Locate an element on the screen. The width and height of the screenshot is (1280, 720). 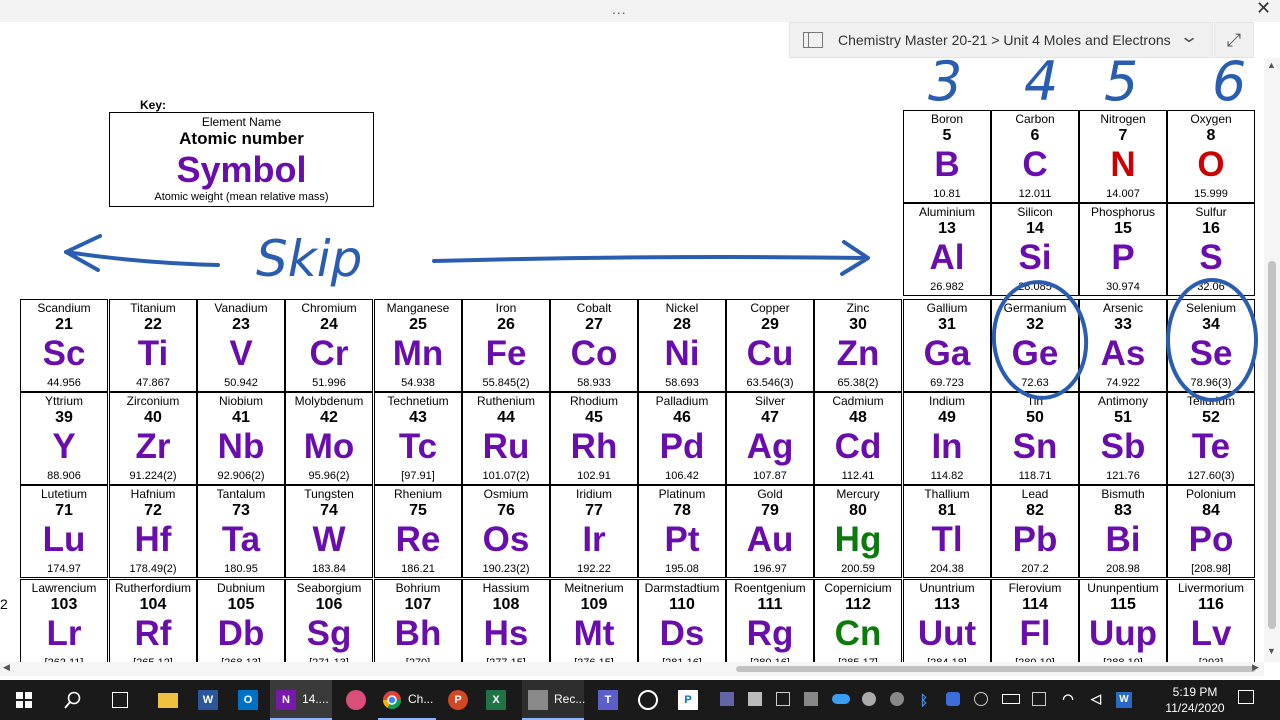
atomic-weight: 58.933 is located at coordinates (594, 383).